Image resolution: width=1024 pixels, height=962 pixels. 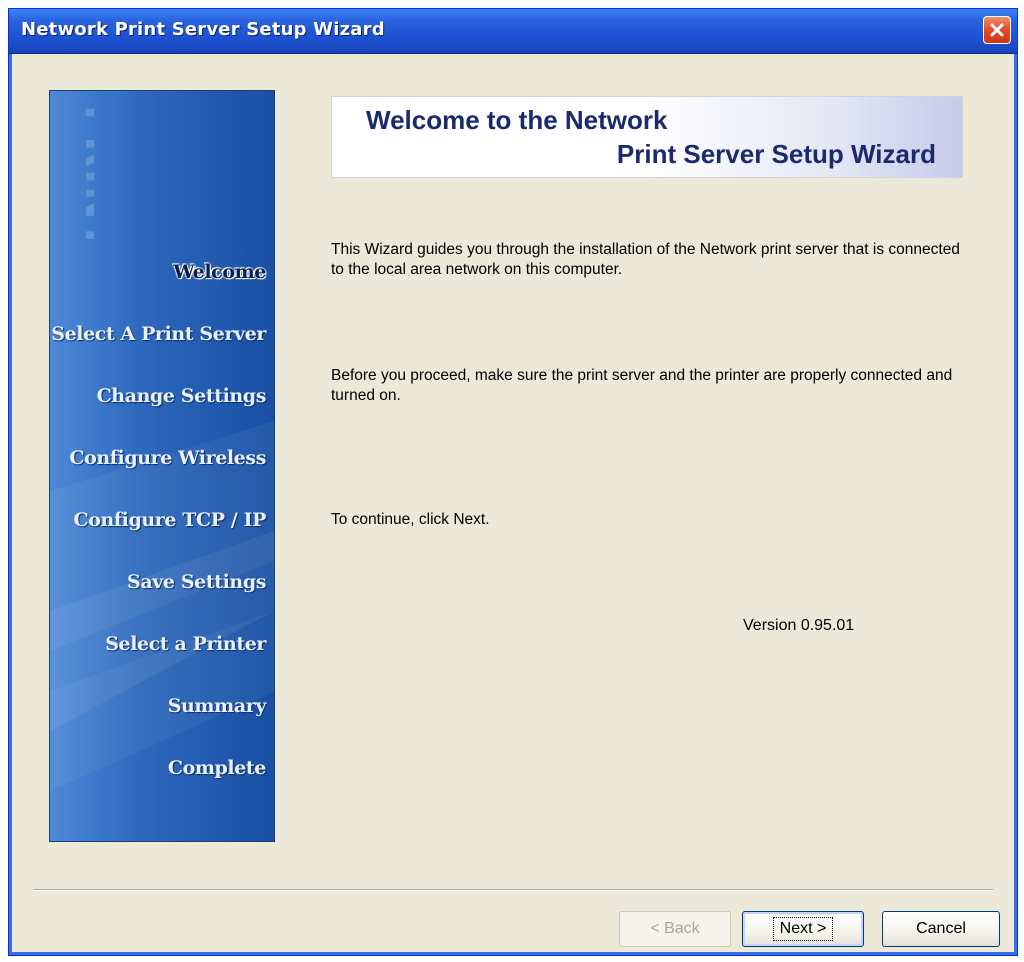 I want to click on button-separator, so click(x=513, y=890).